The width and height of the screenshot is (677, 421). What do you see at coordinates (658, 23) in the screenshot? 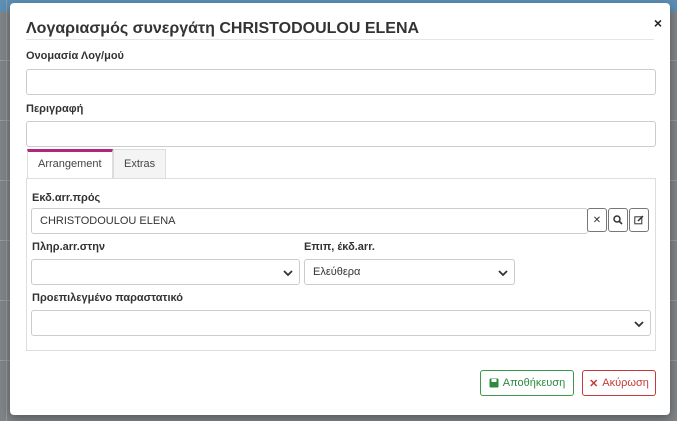
I see `close-icon: ×` at bounding box center [658, 23].